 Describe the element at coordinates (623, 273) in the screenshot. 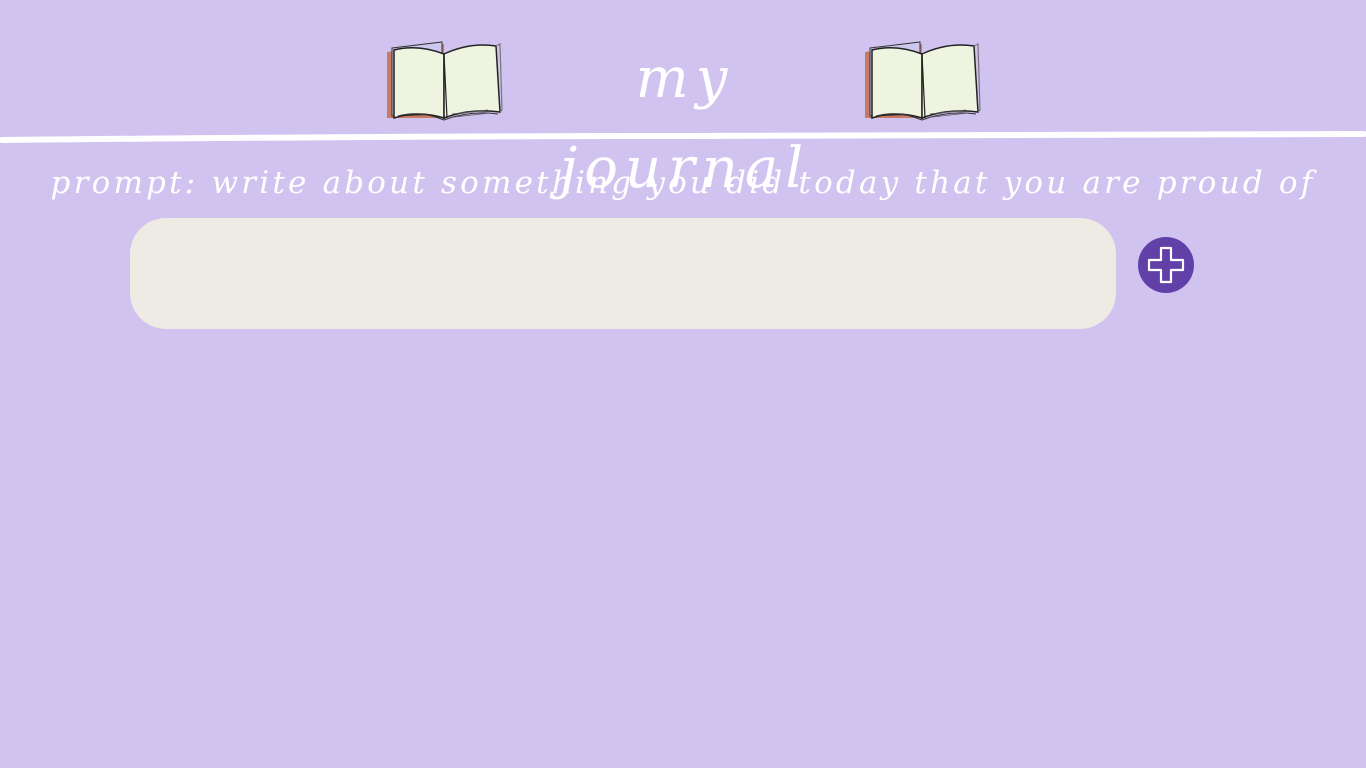

I see `journal-entry-input` at that location.